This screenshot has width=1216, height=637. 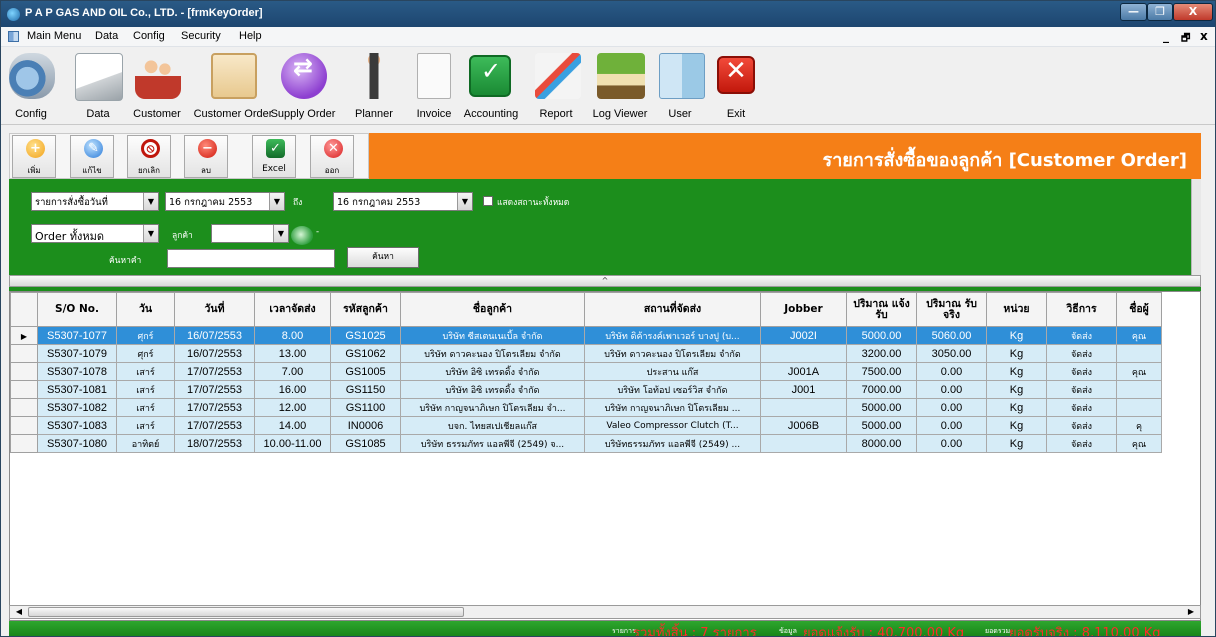 I want to click on cell-so-no: S5307-1081, so click(x=77, y=389).